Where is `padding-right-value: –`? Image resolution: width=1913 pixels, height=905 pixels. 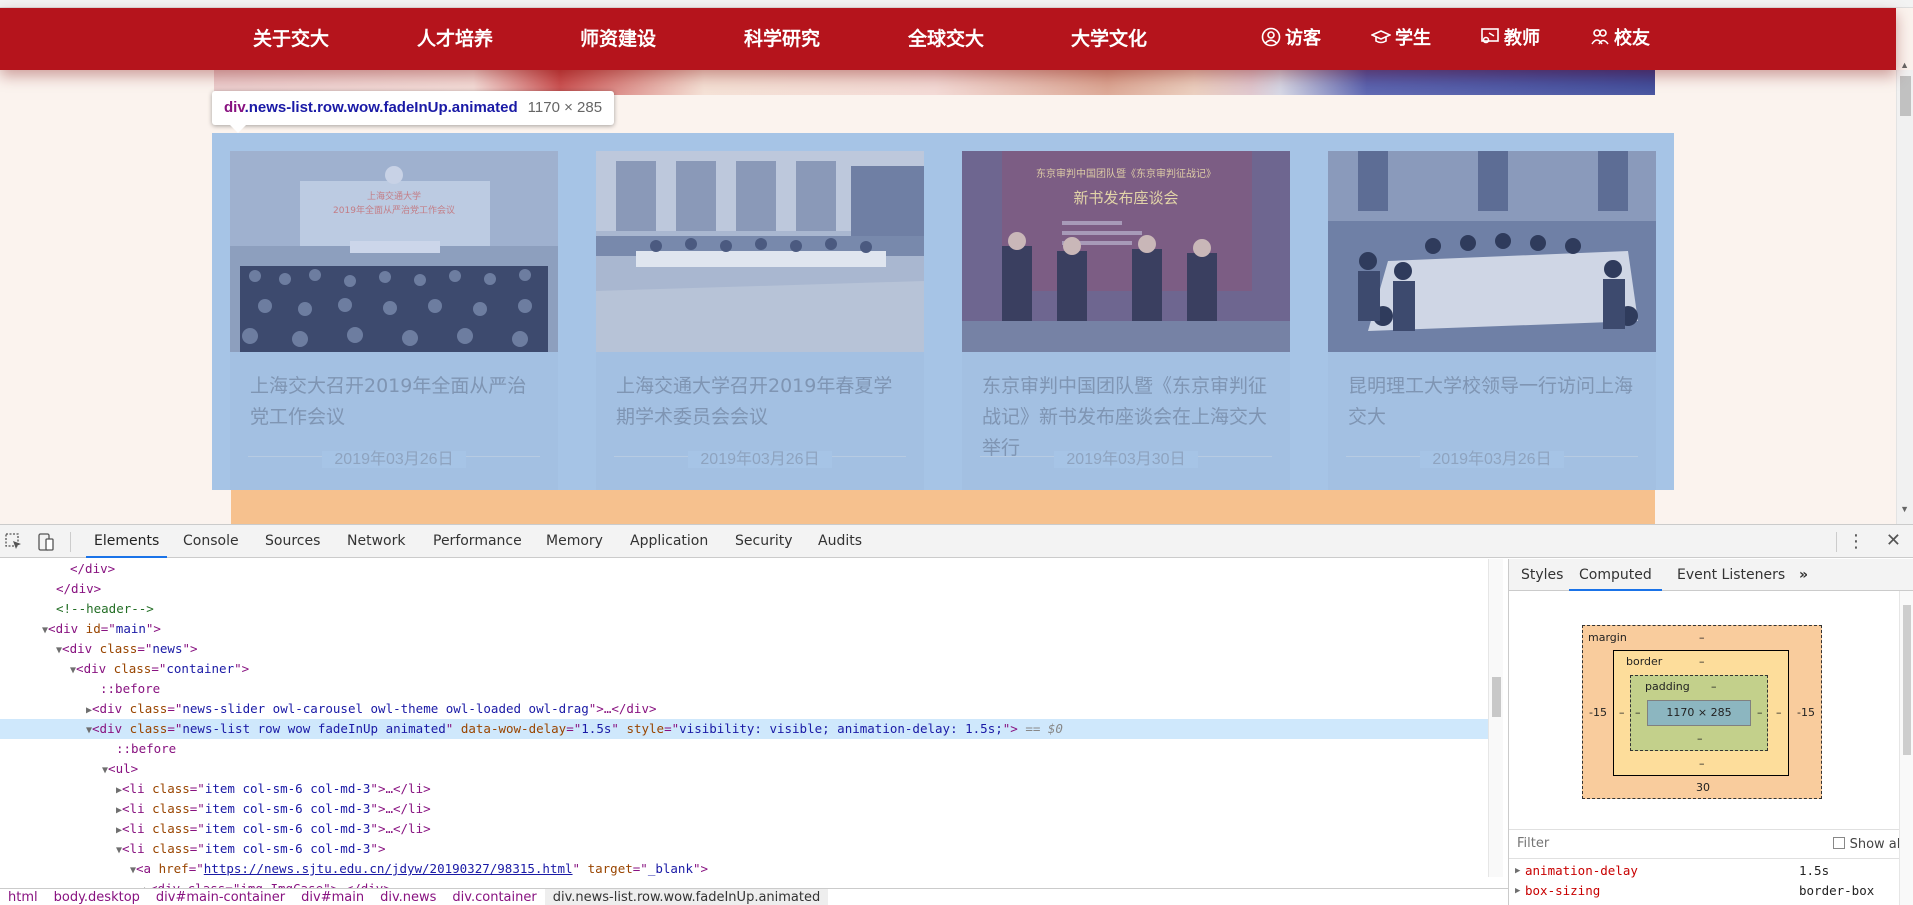
padding-right-value: – is located at coordinates (1760, 712).